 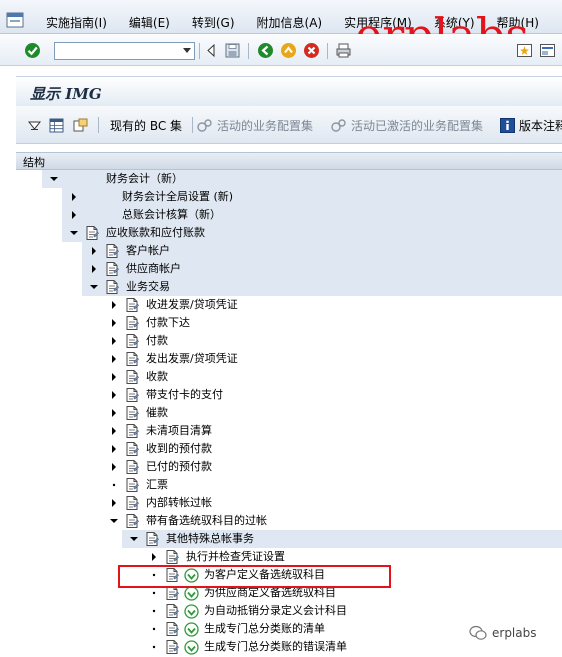 I want to click on tree-row: 汇票, so click(x=289, y=485).